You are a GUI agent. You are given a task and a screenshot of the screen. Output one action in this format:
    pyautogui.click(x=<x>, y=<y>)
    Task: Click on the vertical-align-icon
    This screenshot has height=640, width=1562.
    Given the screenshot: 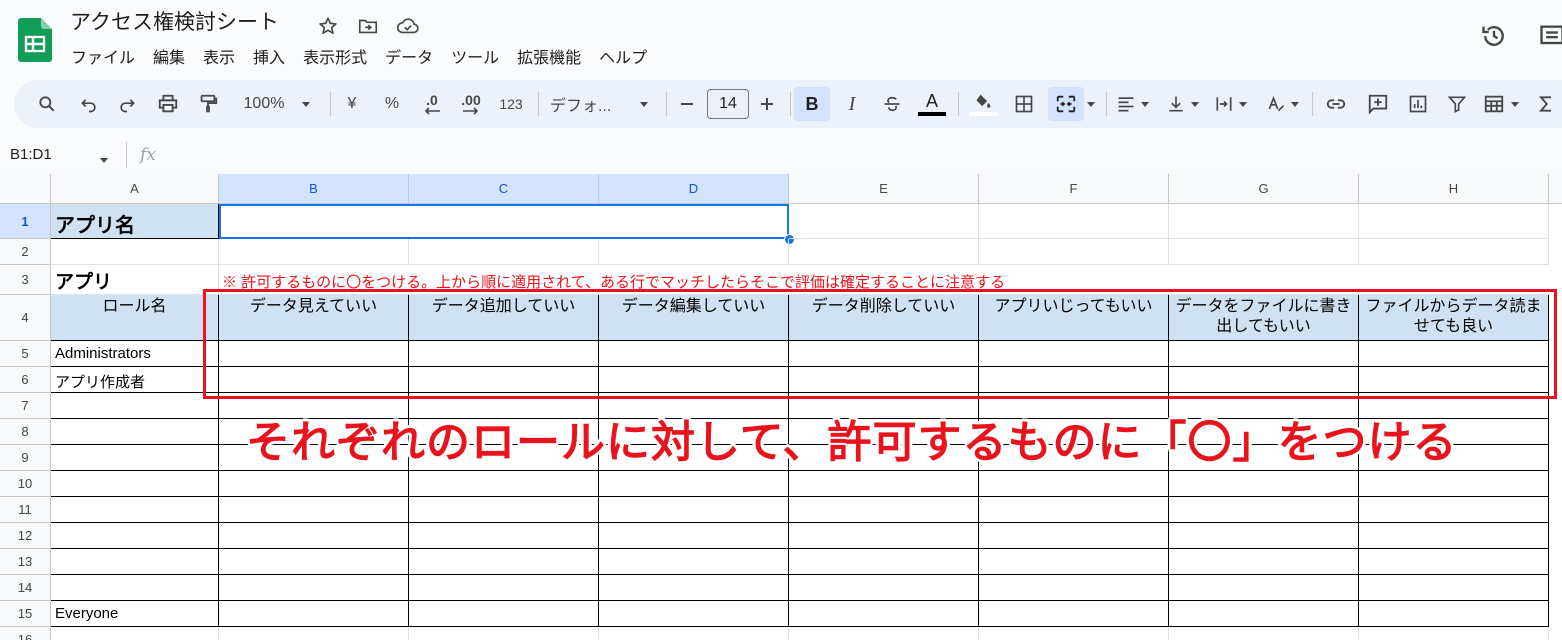 What is the action you would take?
    pyautogui.click(x=1176, y=104)
    